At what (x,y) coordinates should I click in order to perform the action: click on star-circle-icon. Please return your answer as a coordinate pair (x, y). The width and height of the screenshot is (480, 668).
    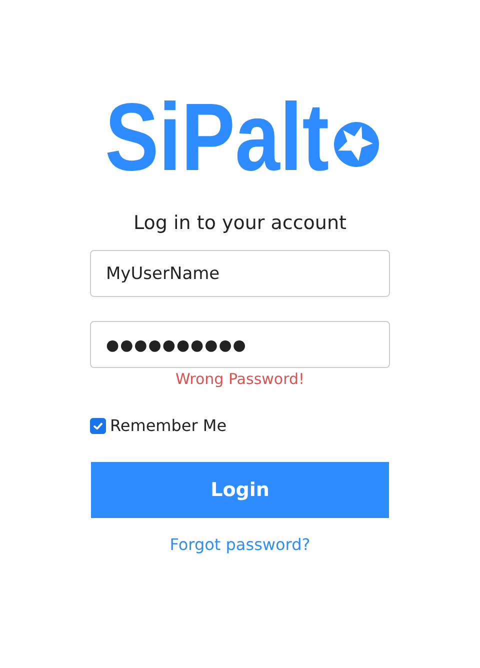
    Looking at the image, I should click on (356, 144).